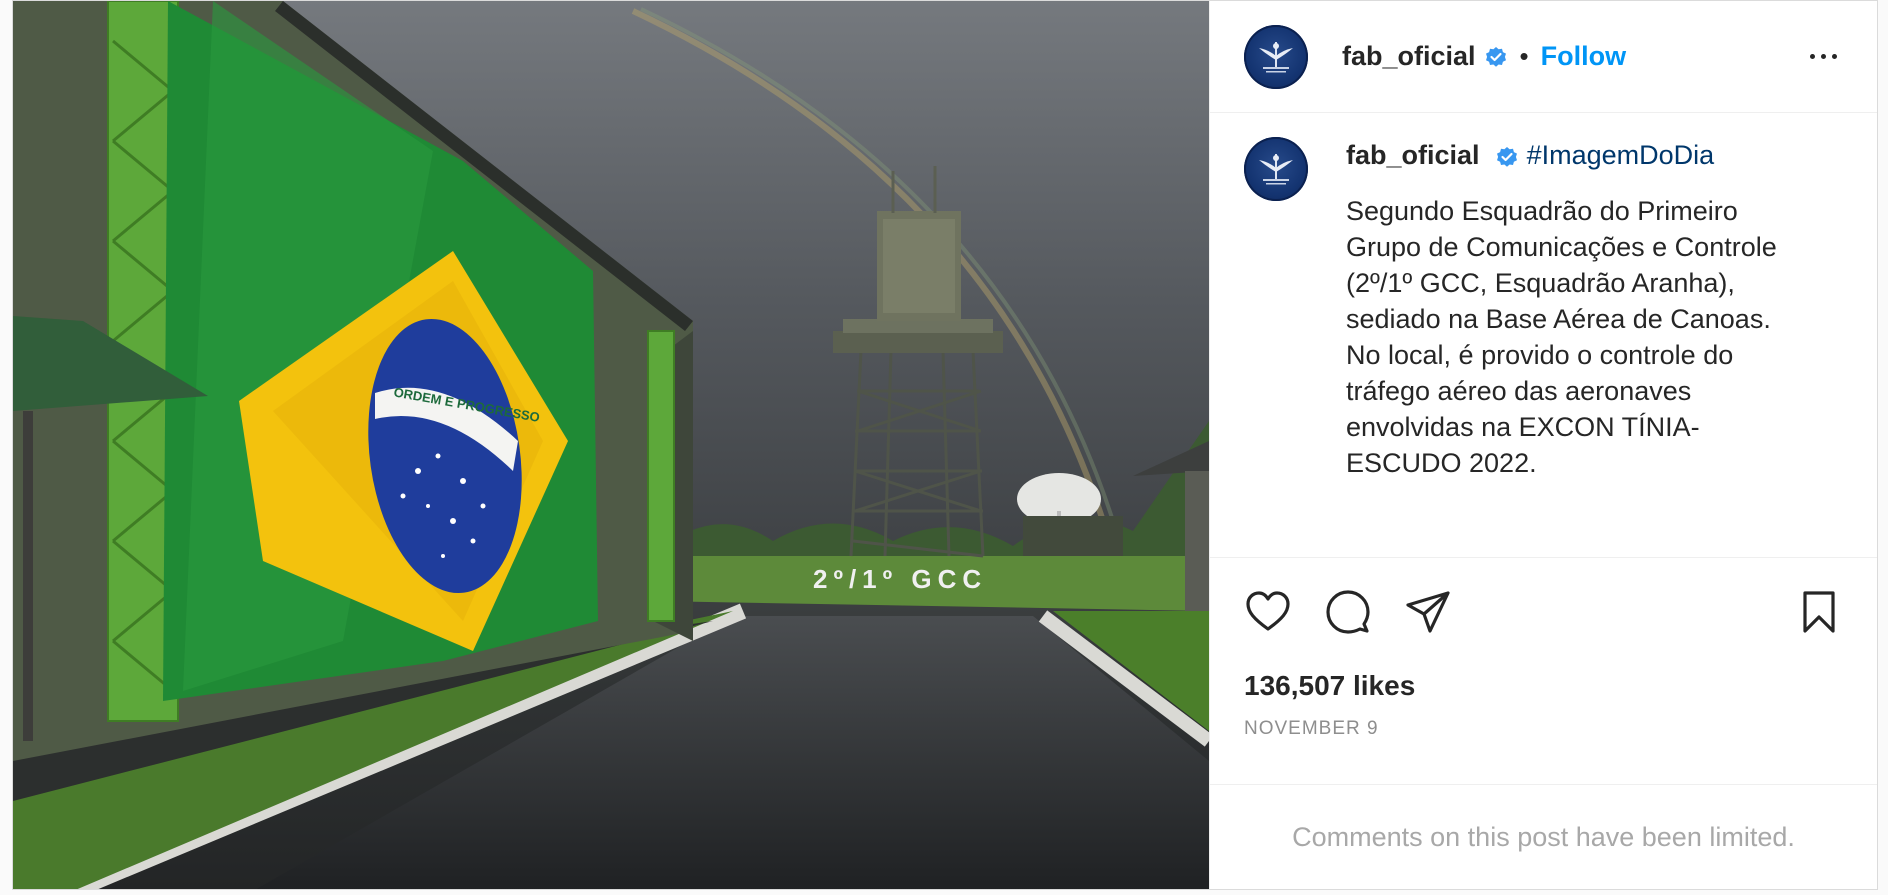  What do you see at coordinates (1543, 612) in the screenshot?
I see `action-bar` at bounding box center [1543, 612].